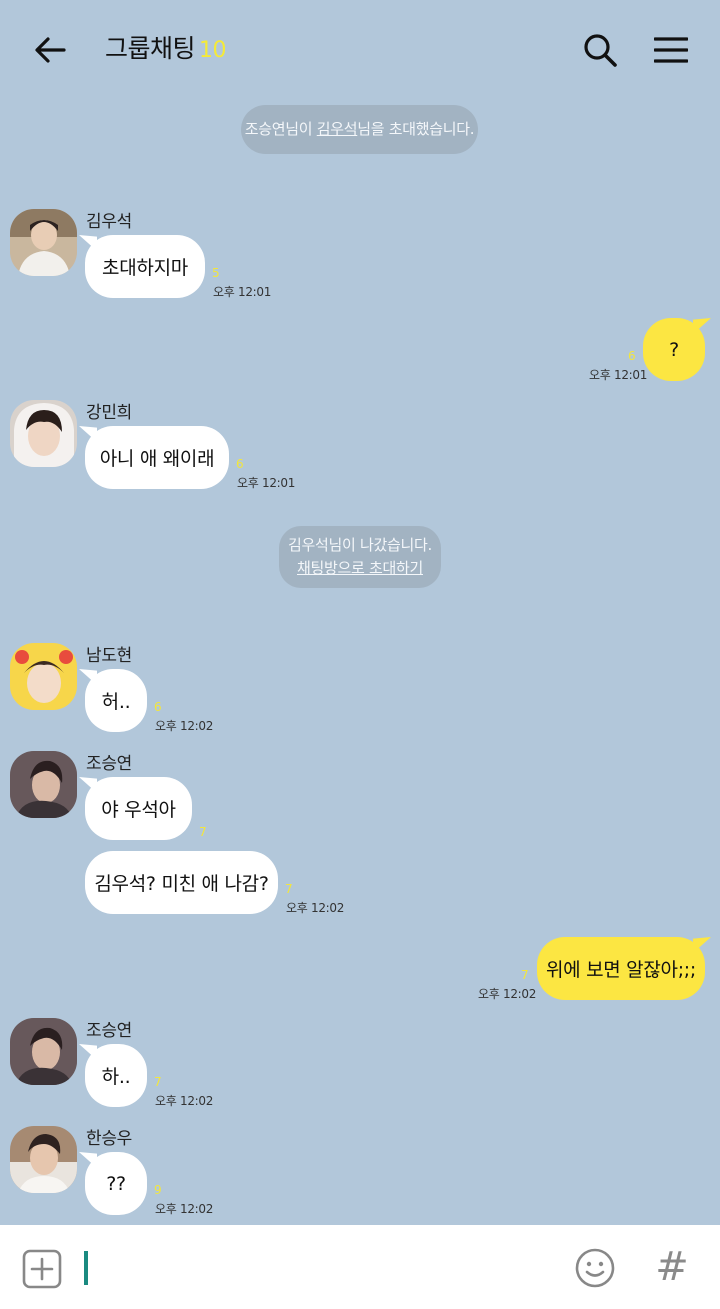  I want to click on message-bubble: 야 우석아, so click(138, 808).